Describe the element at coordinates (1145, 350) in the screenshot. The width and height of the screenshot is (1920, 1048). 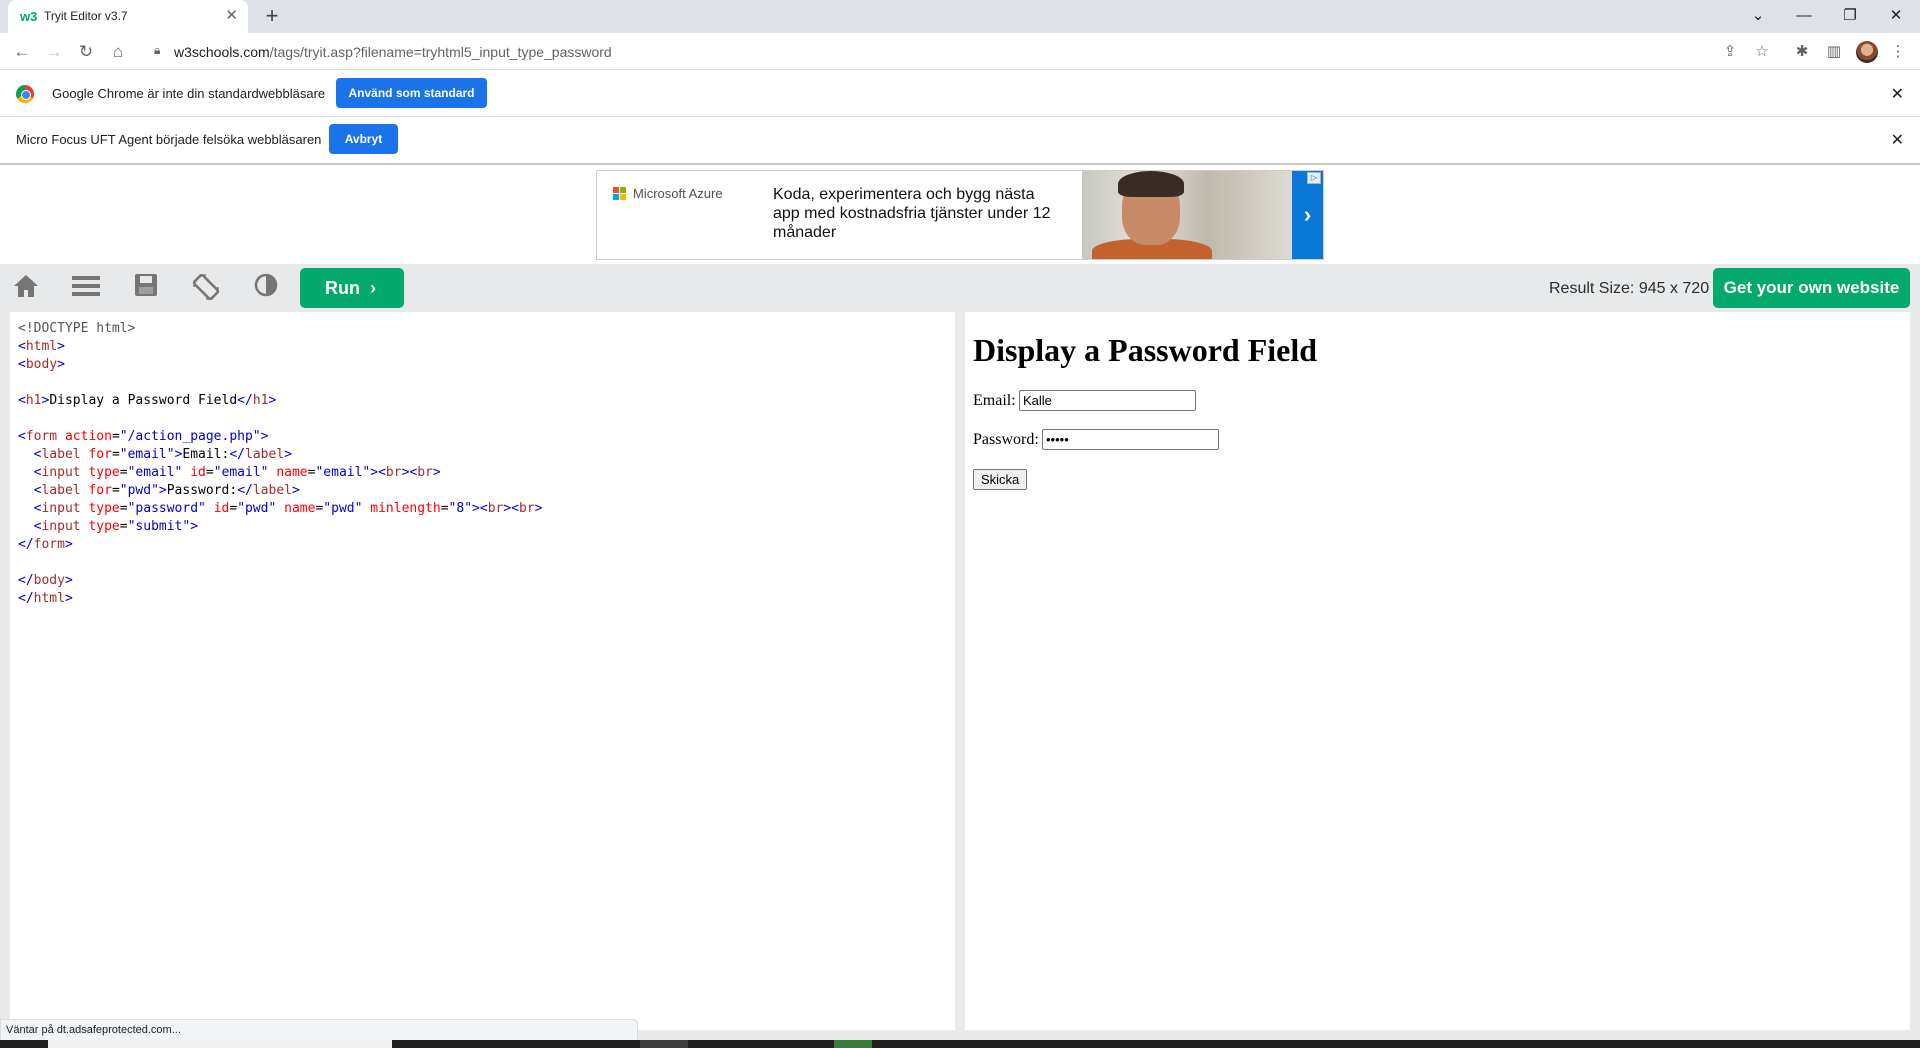
I see `result-heading: Display a Password Field` at that location.